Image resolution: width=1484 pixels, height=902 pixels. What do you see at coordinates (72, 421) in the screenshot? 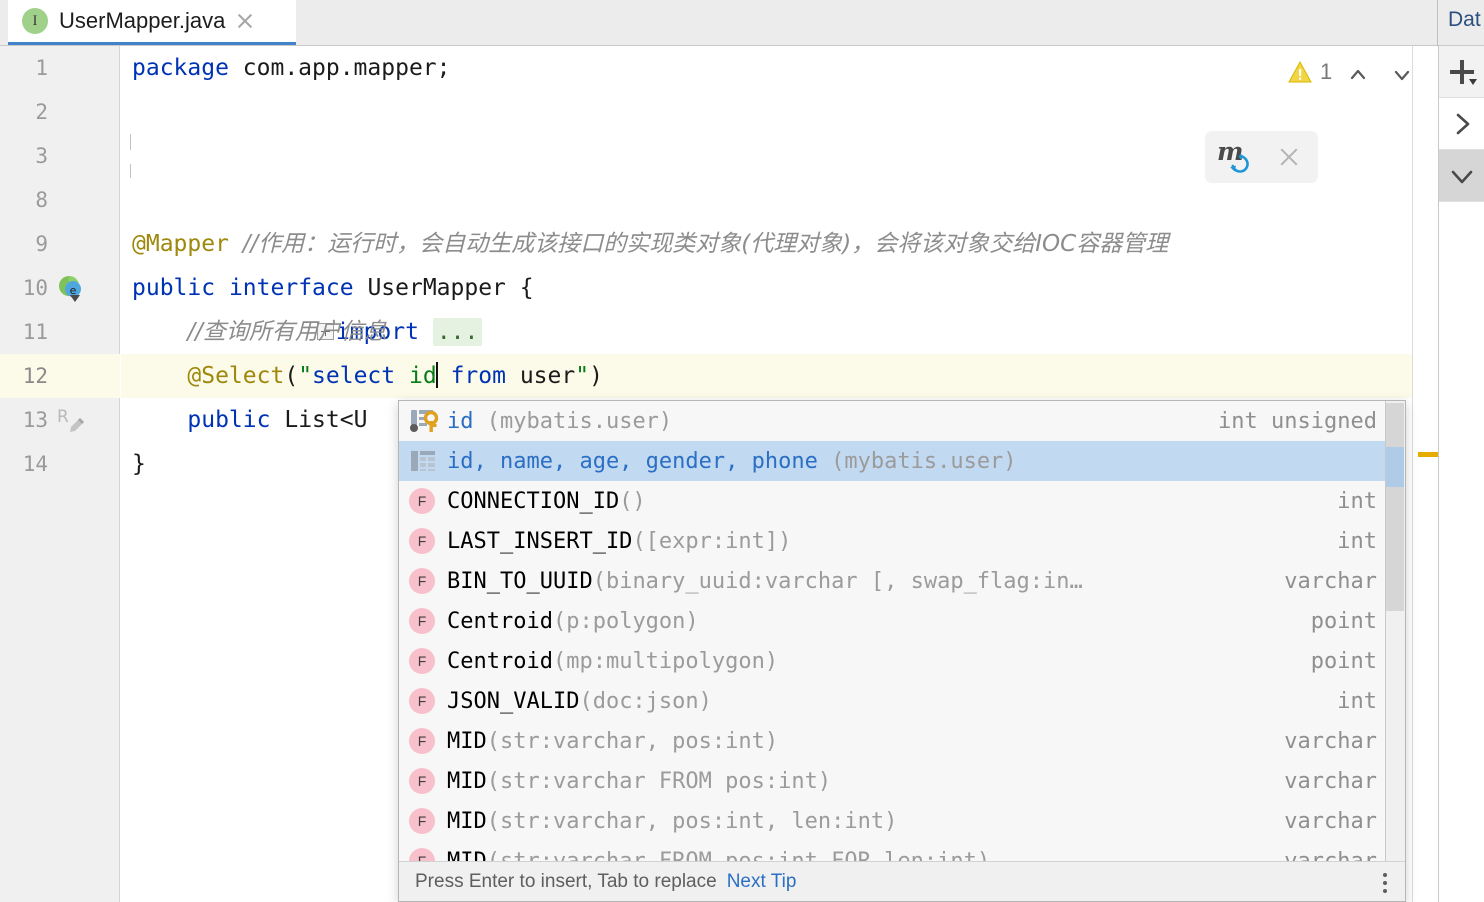
I see `recorder-edit-icon: R` at bounding box center [72, 421].